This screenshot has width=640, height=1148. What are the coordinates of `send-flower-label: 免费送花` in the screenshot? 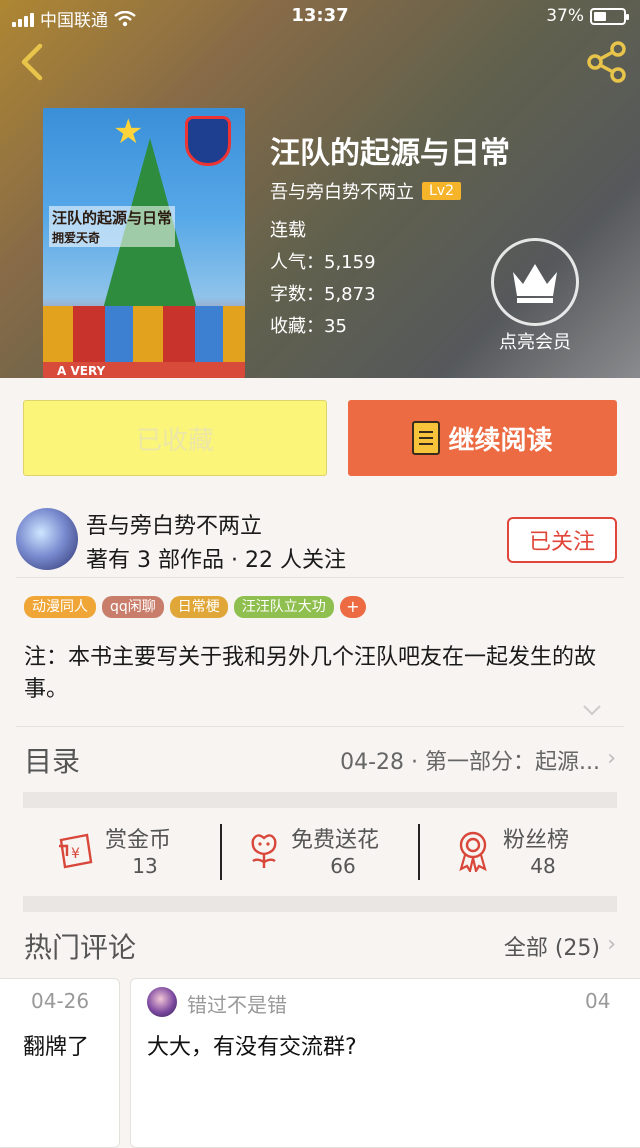 It's located at (335, 840).